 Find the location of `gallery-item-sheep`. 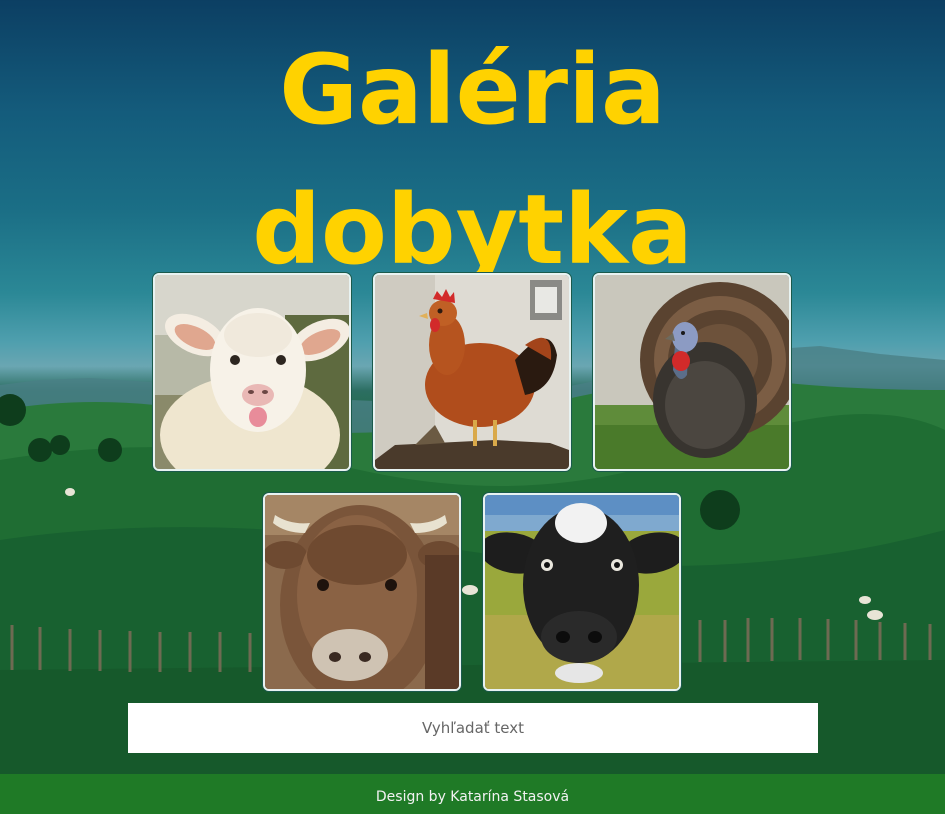

gallery-item-sheep is located at coordinates (252, 372).